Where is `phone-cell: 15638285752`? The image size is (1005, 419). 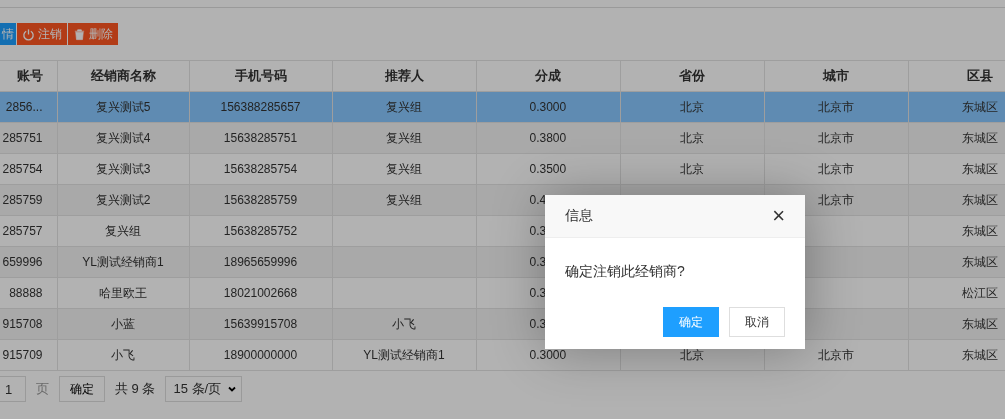 phone-cell: 15638285752 is located at coordinates (260, 231).